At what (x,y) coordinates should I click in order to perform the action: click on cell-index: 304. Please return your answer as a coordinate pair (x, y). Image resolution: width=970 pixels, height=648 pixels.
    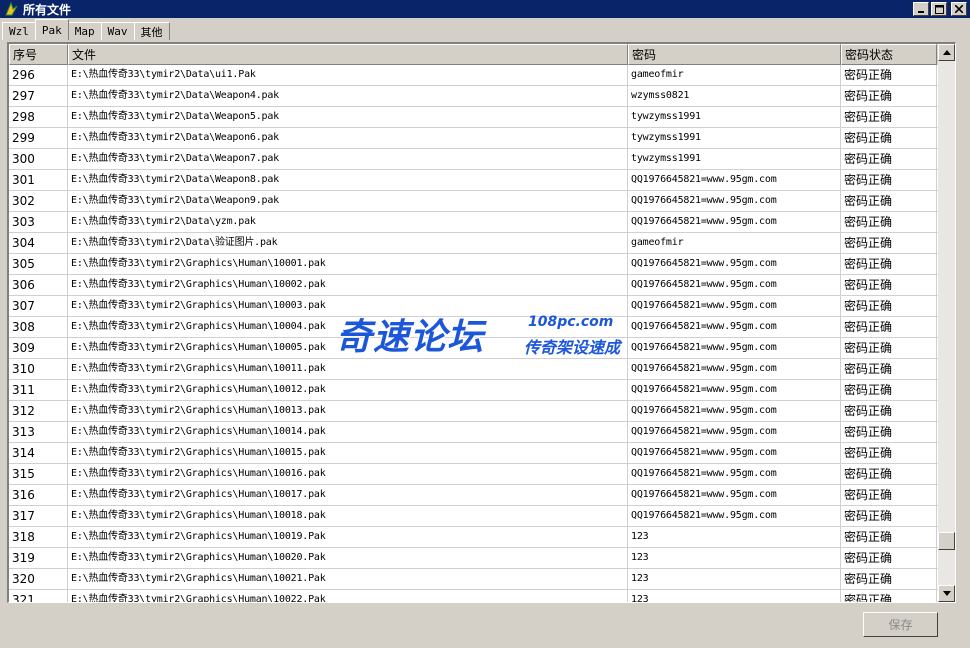
    Looking at the image, I should click on (38, 243).